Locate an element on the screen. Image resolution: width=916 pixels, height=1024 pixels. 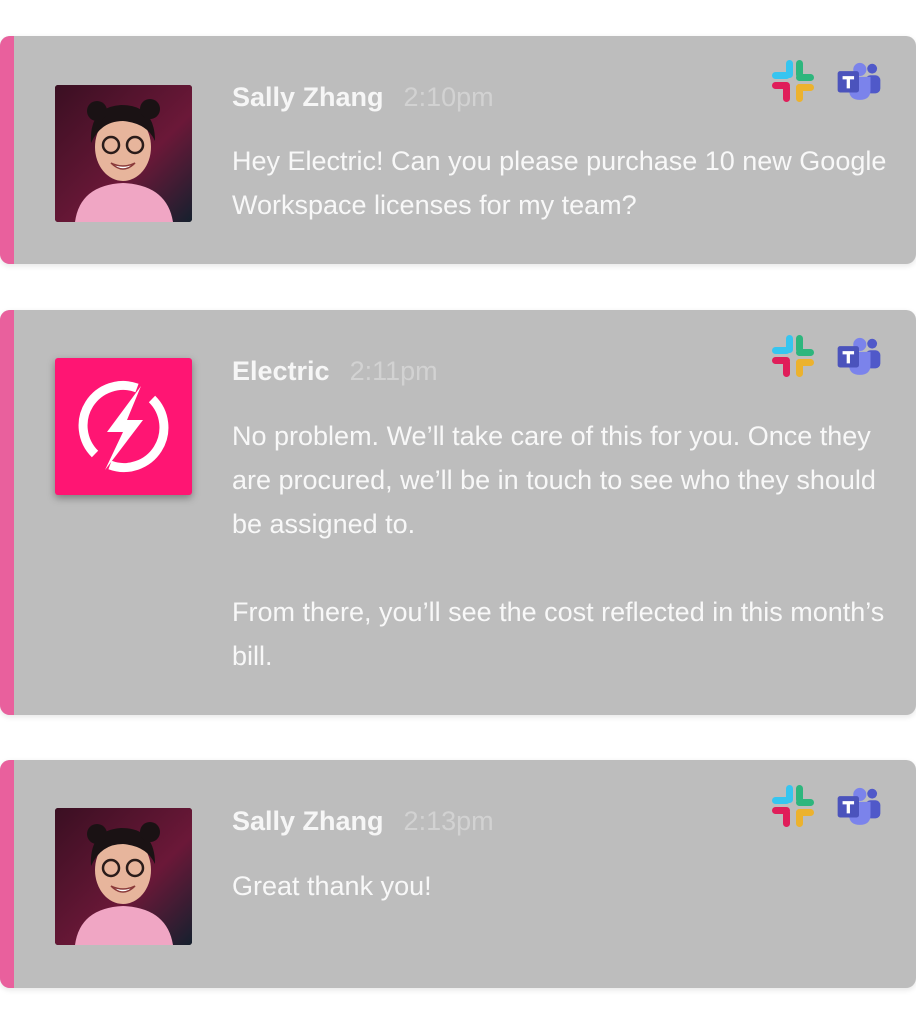
message-header: Sally Zhang 2:13pm is located at coordinates (363, 821).